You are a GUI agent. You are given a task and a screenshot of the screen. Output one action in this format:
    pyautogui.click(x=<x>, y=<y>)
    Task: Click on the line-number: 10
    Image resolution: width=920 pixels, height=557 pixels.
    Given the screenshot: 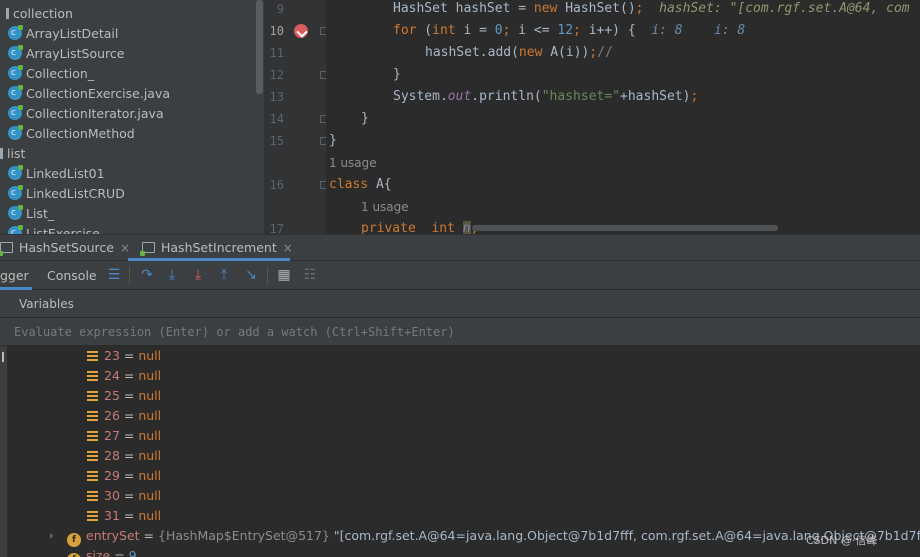 What is the action you would take?
    pyautogui.click(x=276, y=31)
    